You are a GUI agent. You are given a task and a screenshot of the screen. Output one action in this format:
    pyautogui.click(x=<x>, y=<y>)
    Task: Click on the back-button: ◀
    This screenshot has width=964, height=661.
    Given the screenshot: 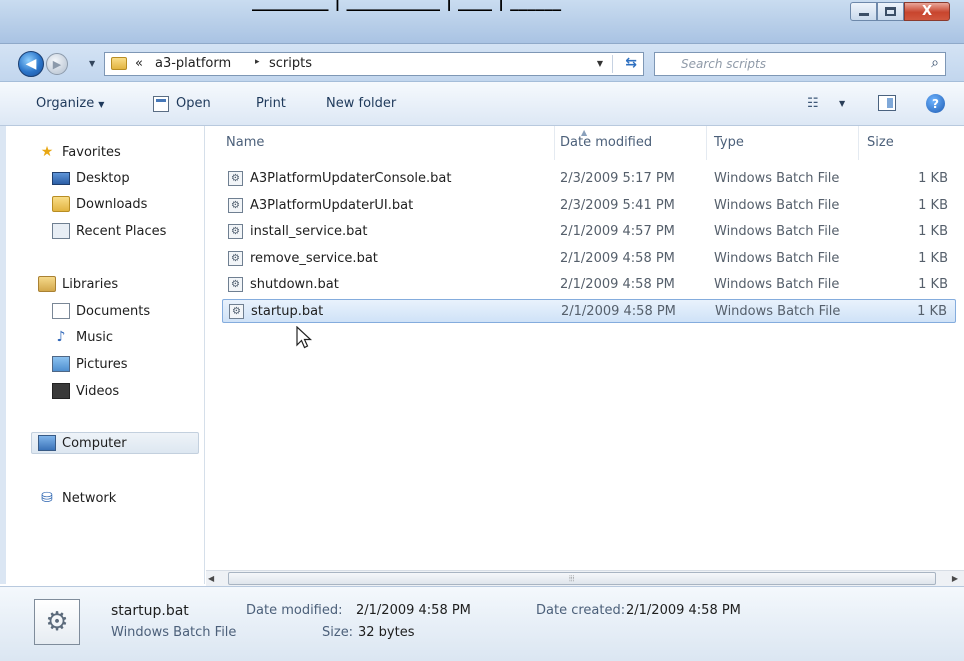 What is the action you would take?
    pyautogui.click(x=31, y=64)
    